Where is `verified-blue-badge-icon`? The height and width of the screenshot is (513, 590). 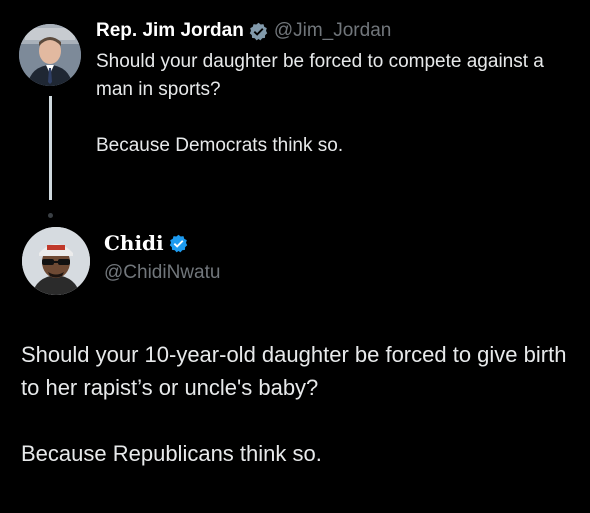
verified-blue-badge-icon is located at coordinates (178, 243).